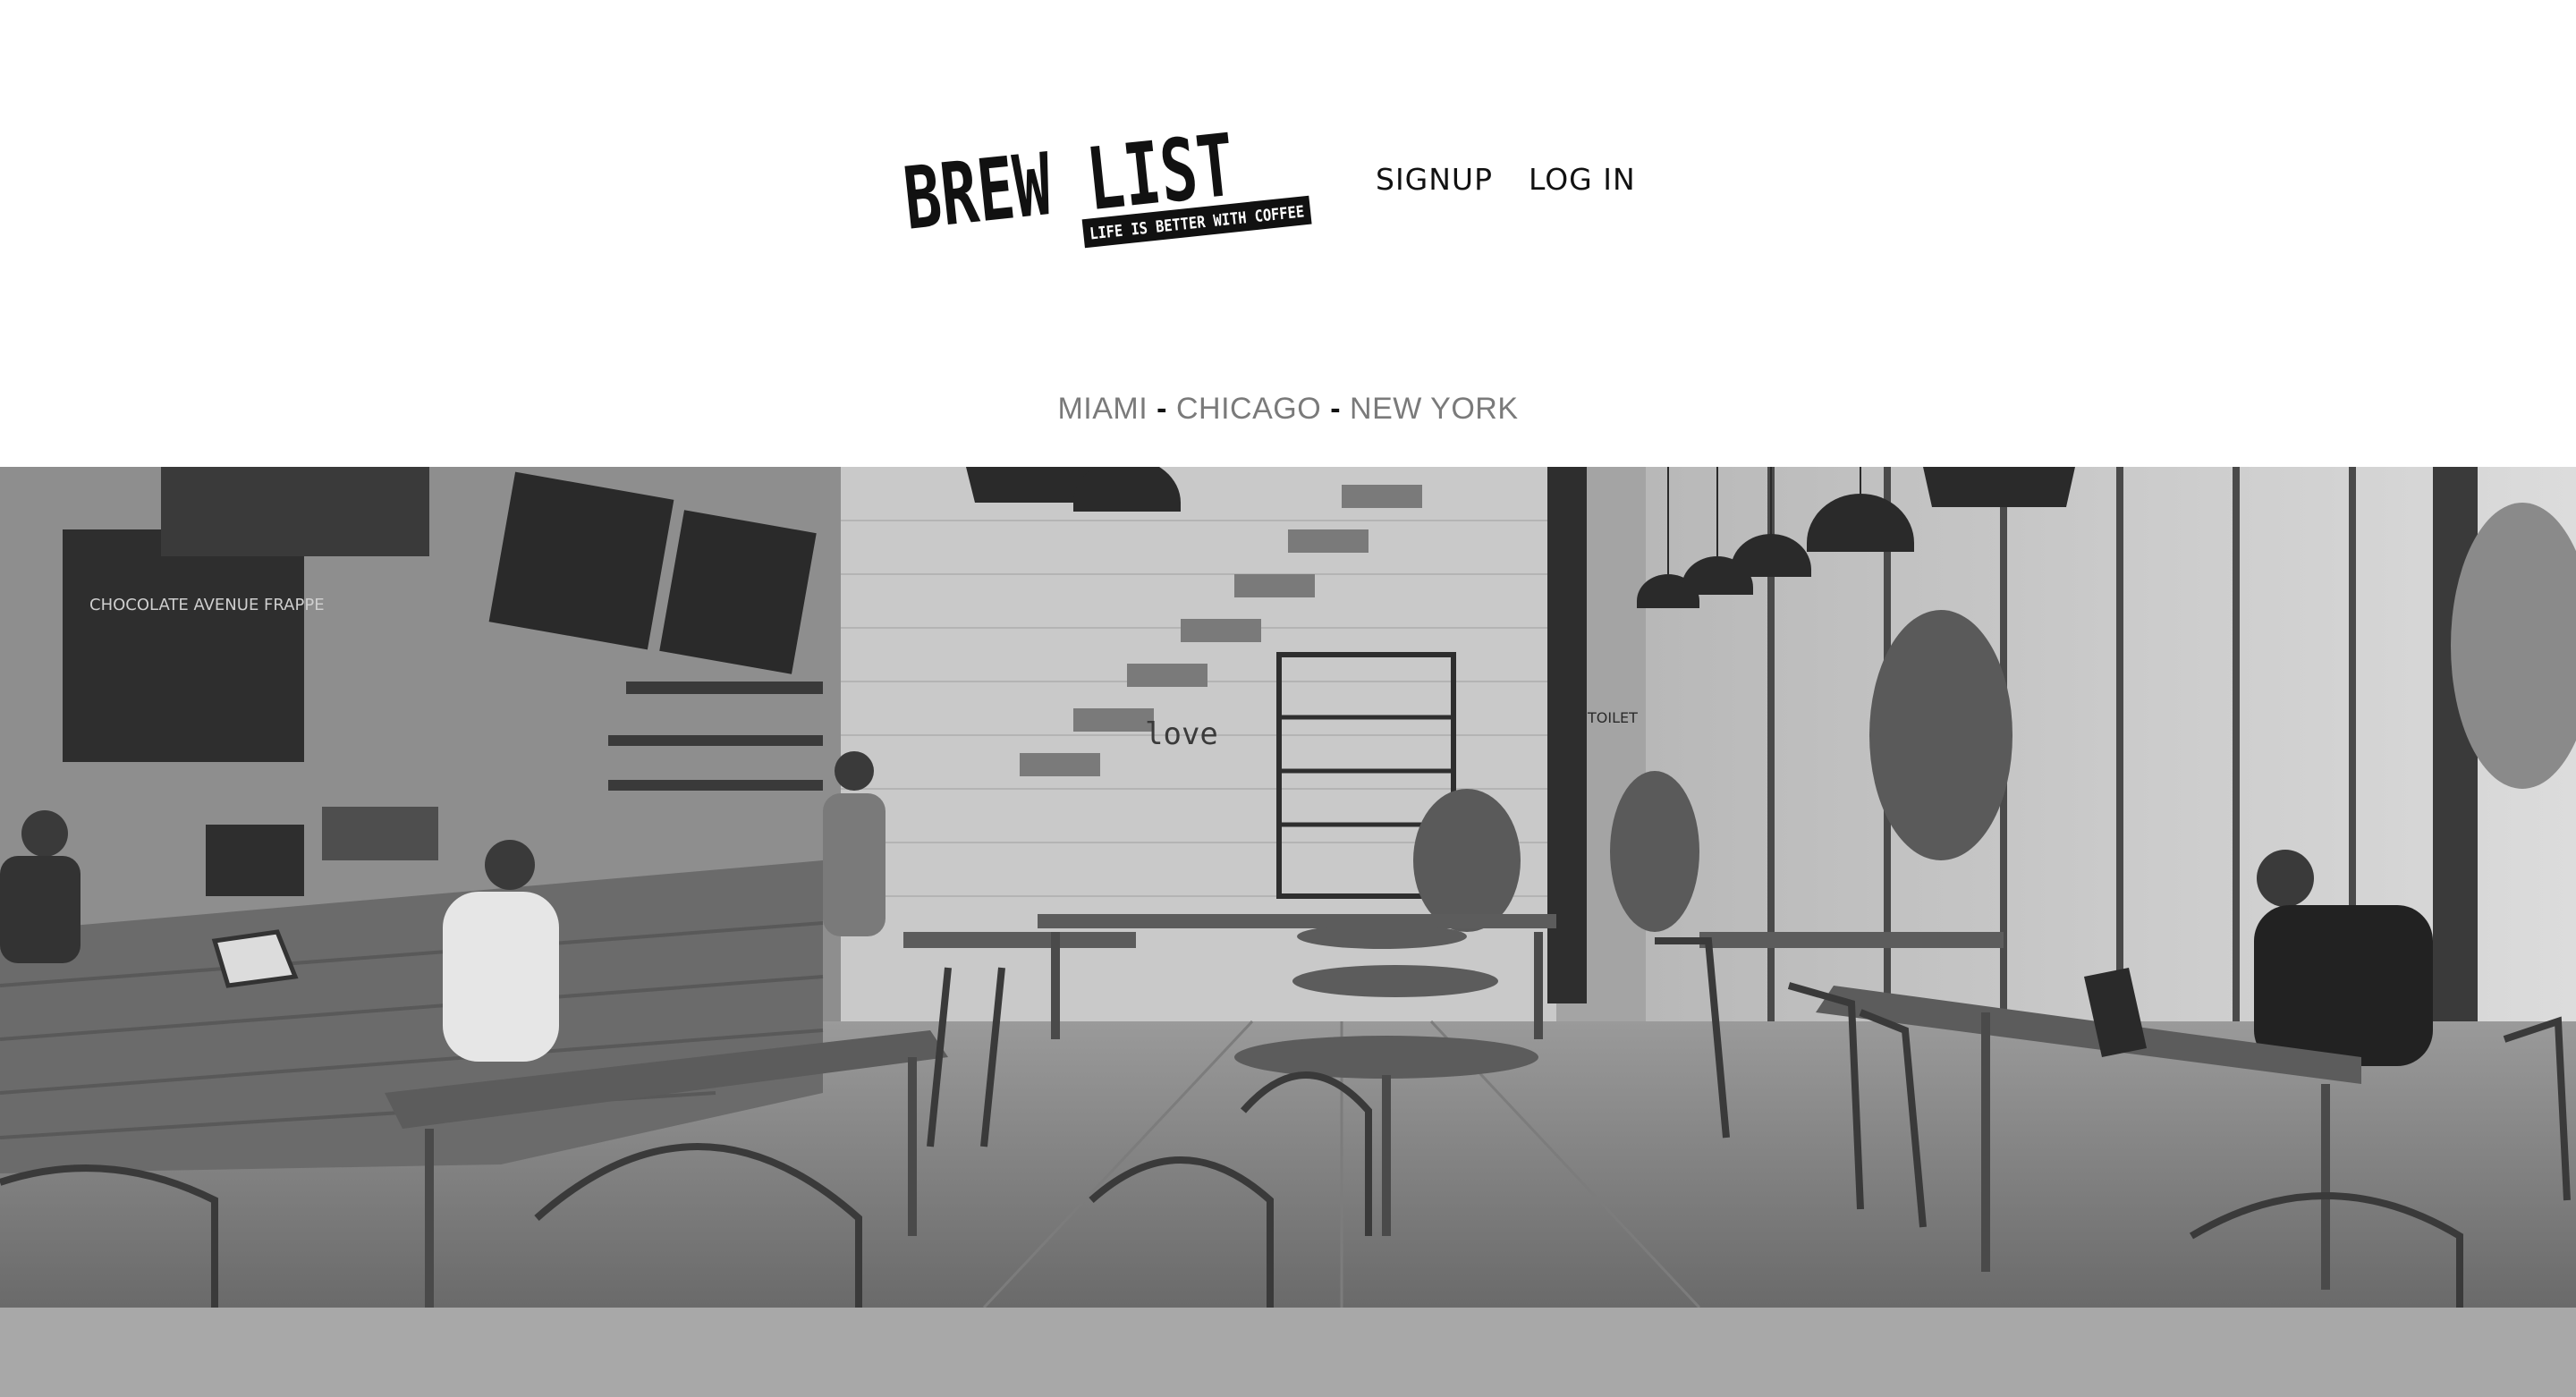  What do you see at coordinates (1105, 183) in the screenshot?
I see `logo-graphic: BREW LIST LIFE IS BETTER WITH COFFEE` at bounding box center [1105, 183].